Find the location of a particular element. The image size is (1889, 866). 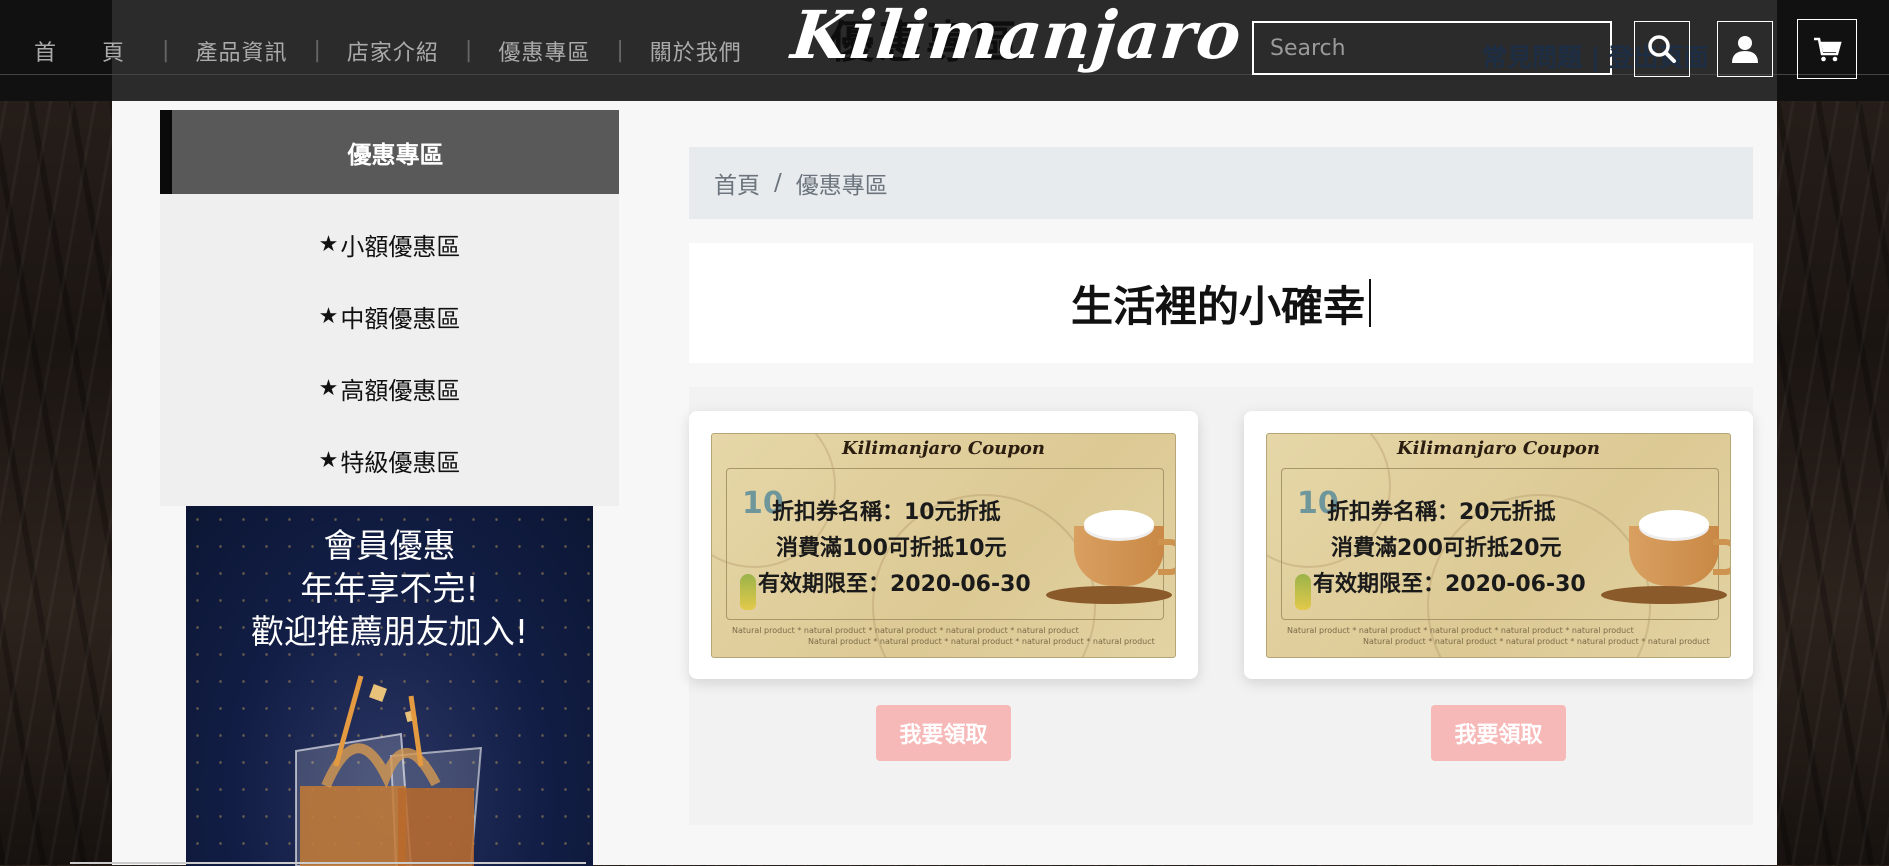

coupon-condition: 消費滿100可折抵10元 is located at coordinates (891, 548).